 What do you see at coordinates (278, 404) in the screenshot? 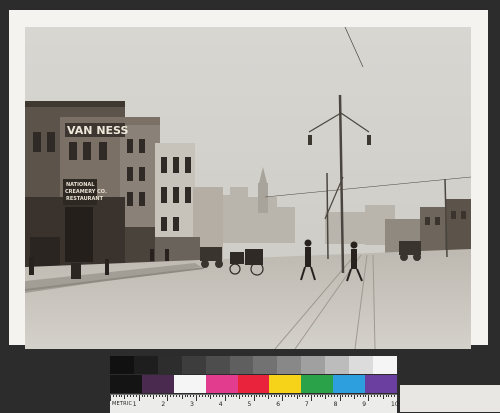
I see `ruler-number: 6` at bounding box center [278, 404].